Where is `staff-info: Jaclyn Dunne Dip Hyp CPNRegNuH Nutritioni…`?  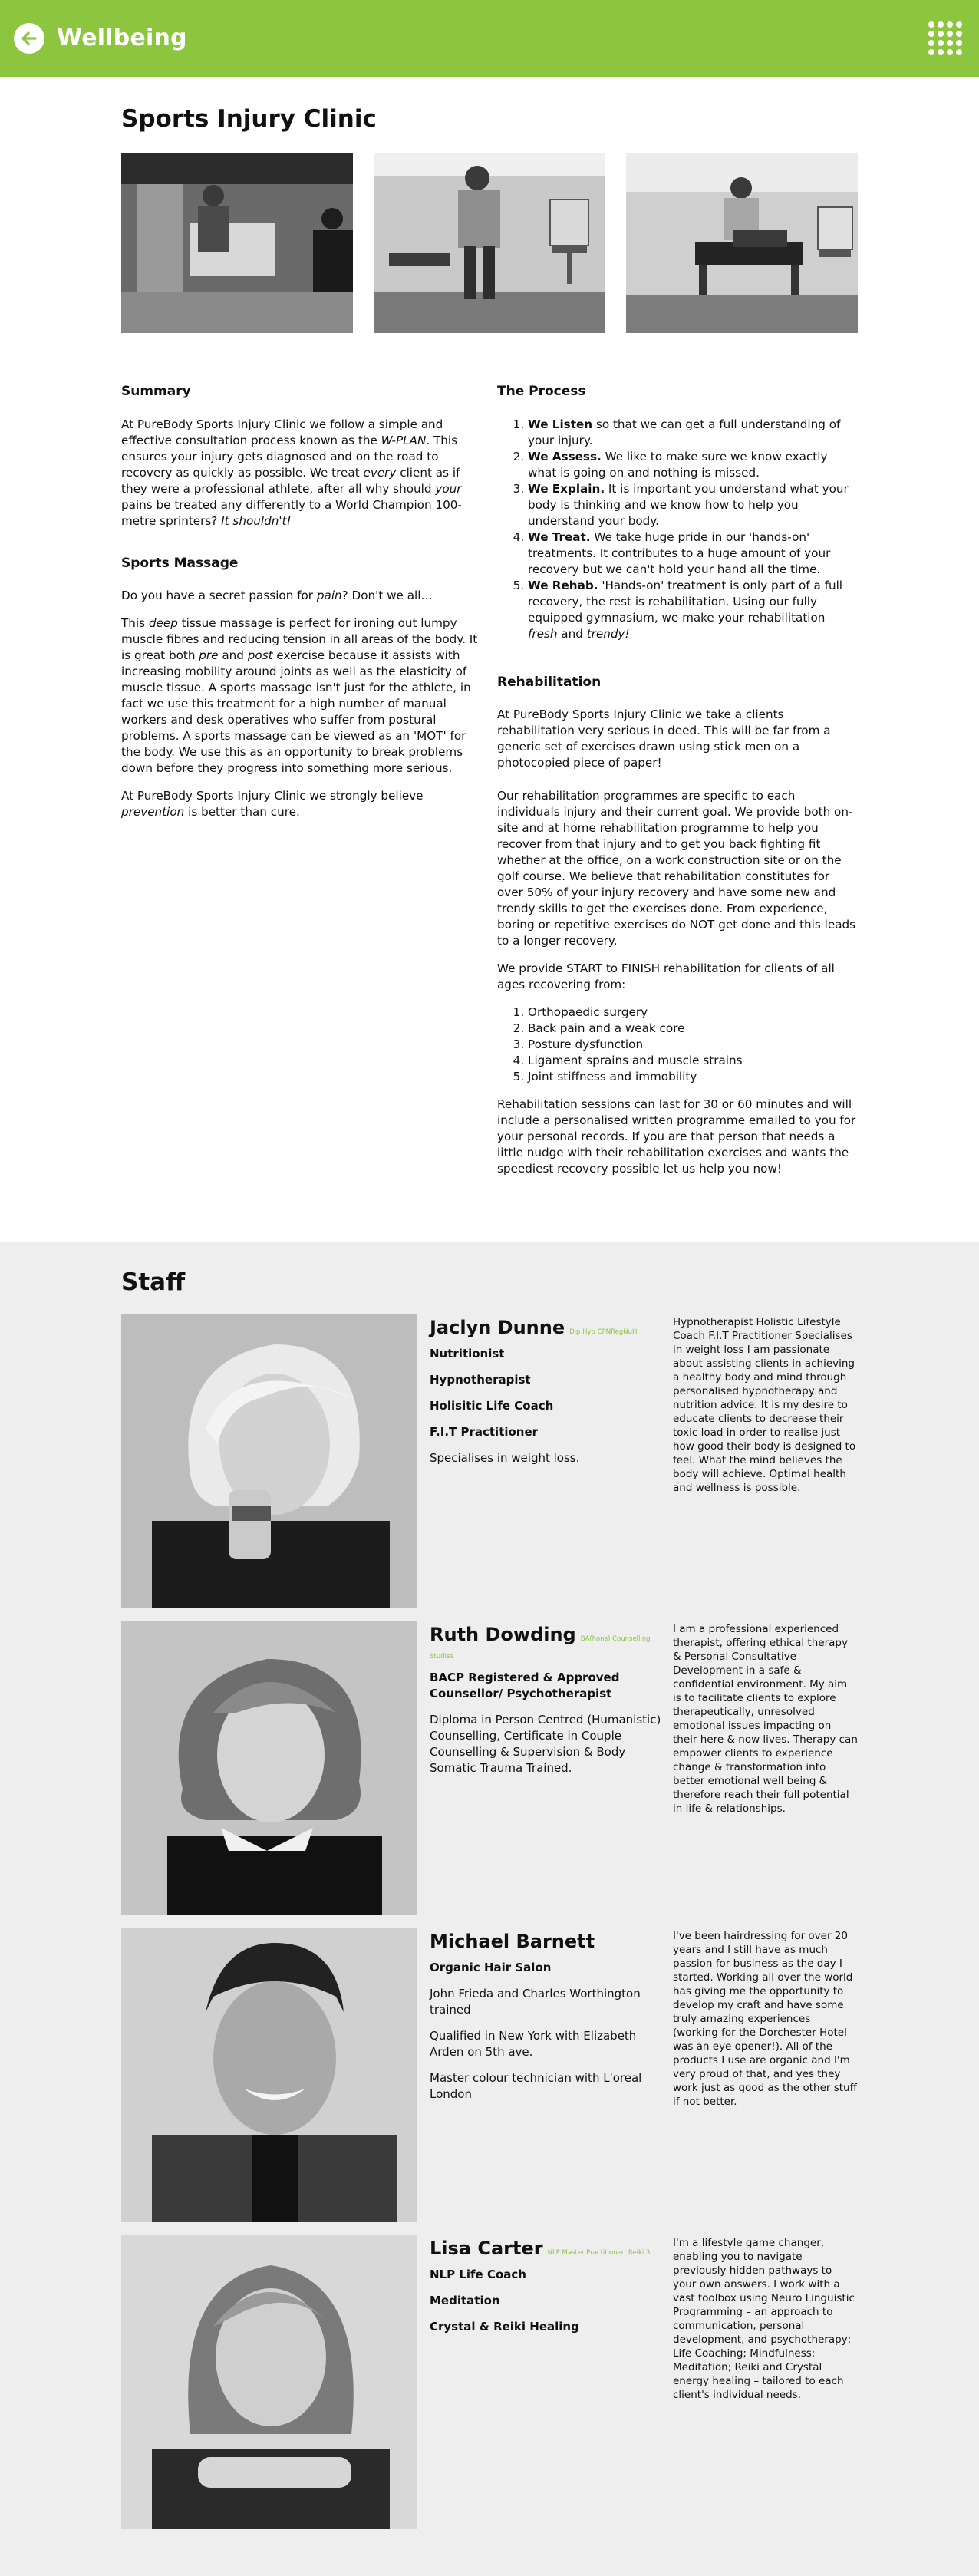 staff-info: Jaclyn Dunne Dip Hyp CPNRegNuH Nutritioni… is located at coordinates (545, 1461).